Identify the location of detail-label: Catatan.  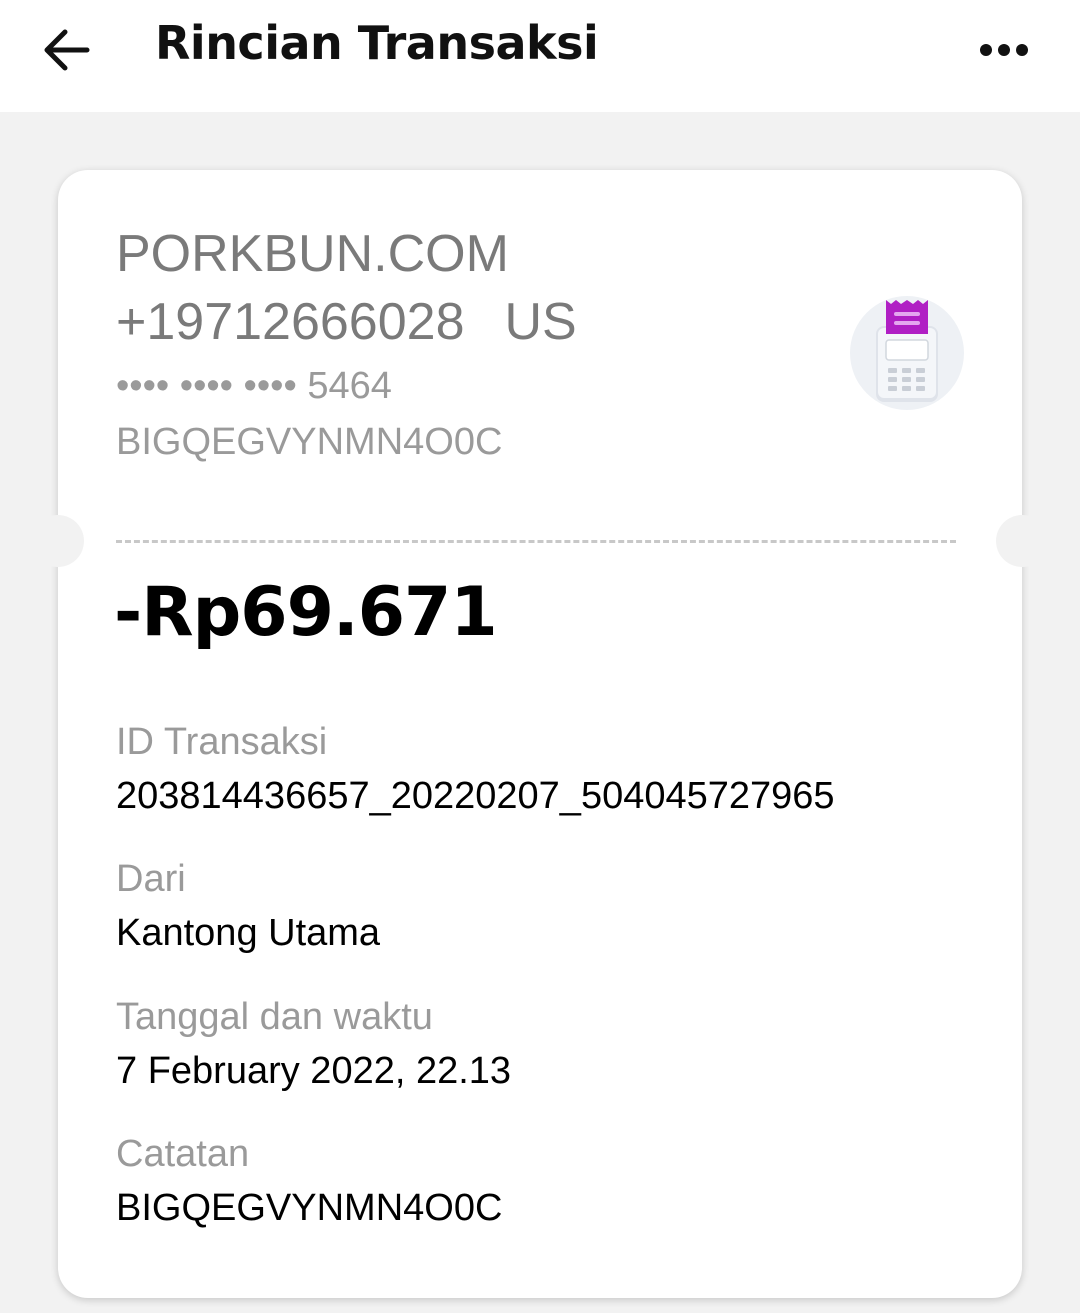
(183, 1154).